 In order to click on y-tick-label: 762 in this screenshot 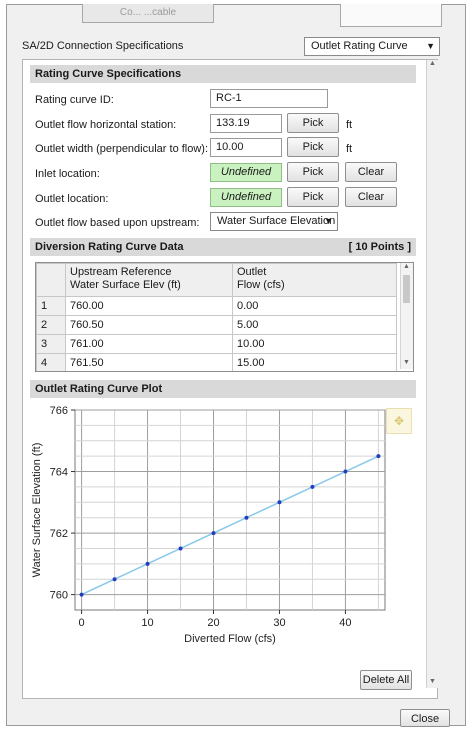, I will do `click(59, 534)`.